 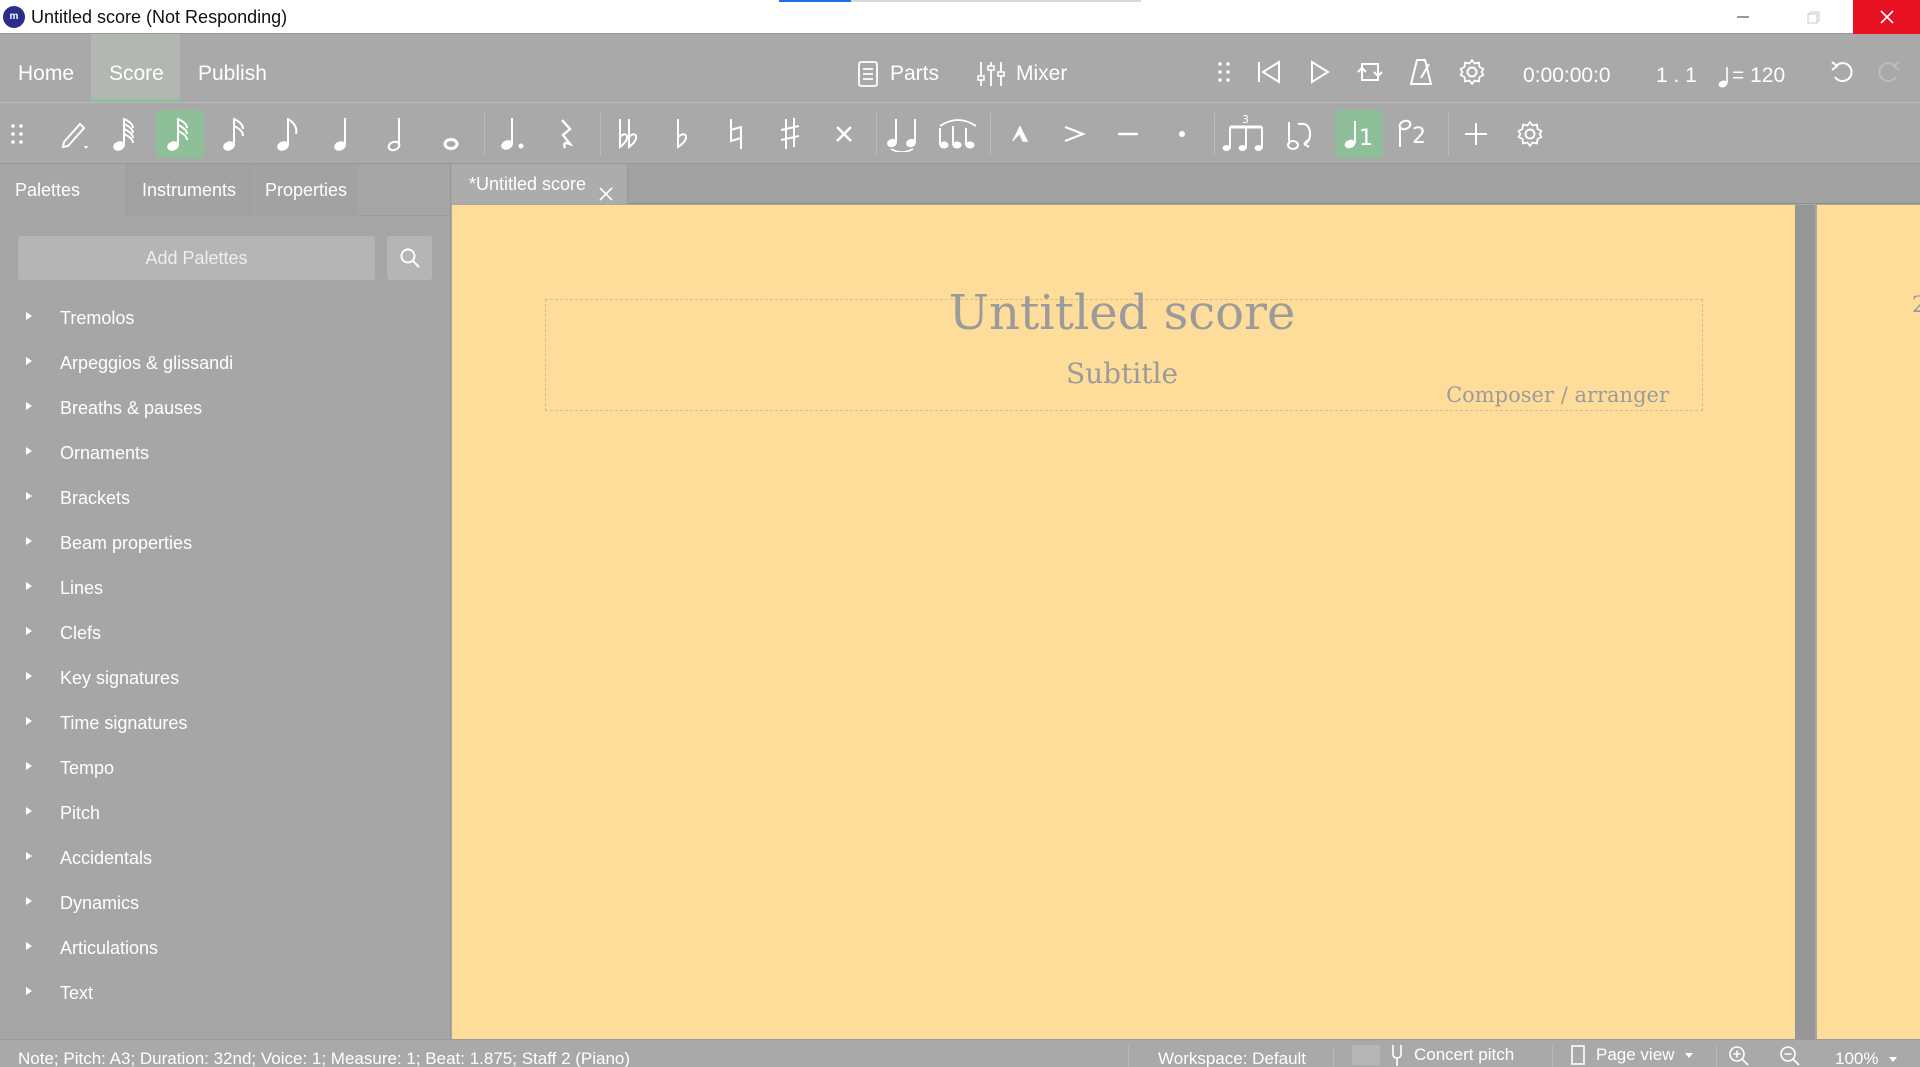 I want to click on palette-item: Lines, so click(x=225, y=589).